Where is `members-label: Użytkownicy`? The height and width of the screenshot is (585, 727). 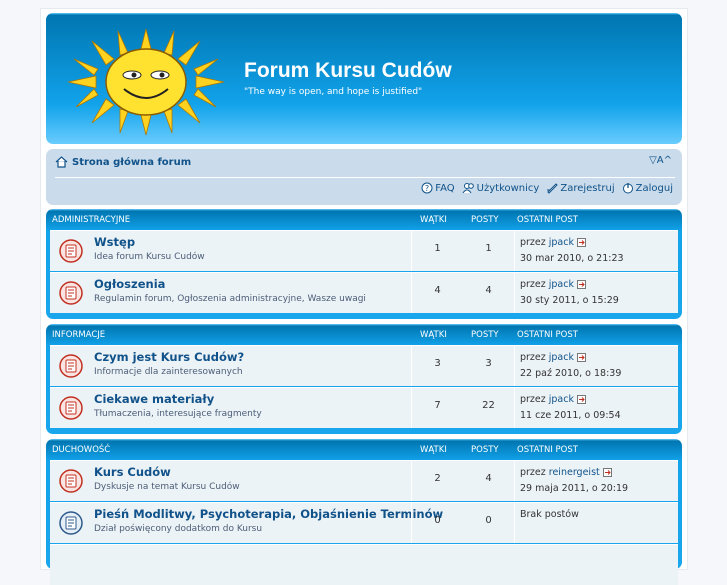
members-label: Użytkownicy is located at coordinates (508, 188).